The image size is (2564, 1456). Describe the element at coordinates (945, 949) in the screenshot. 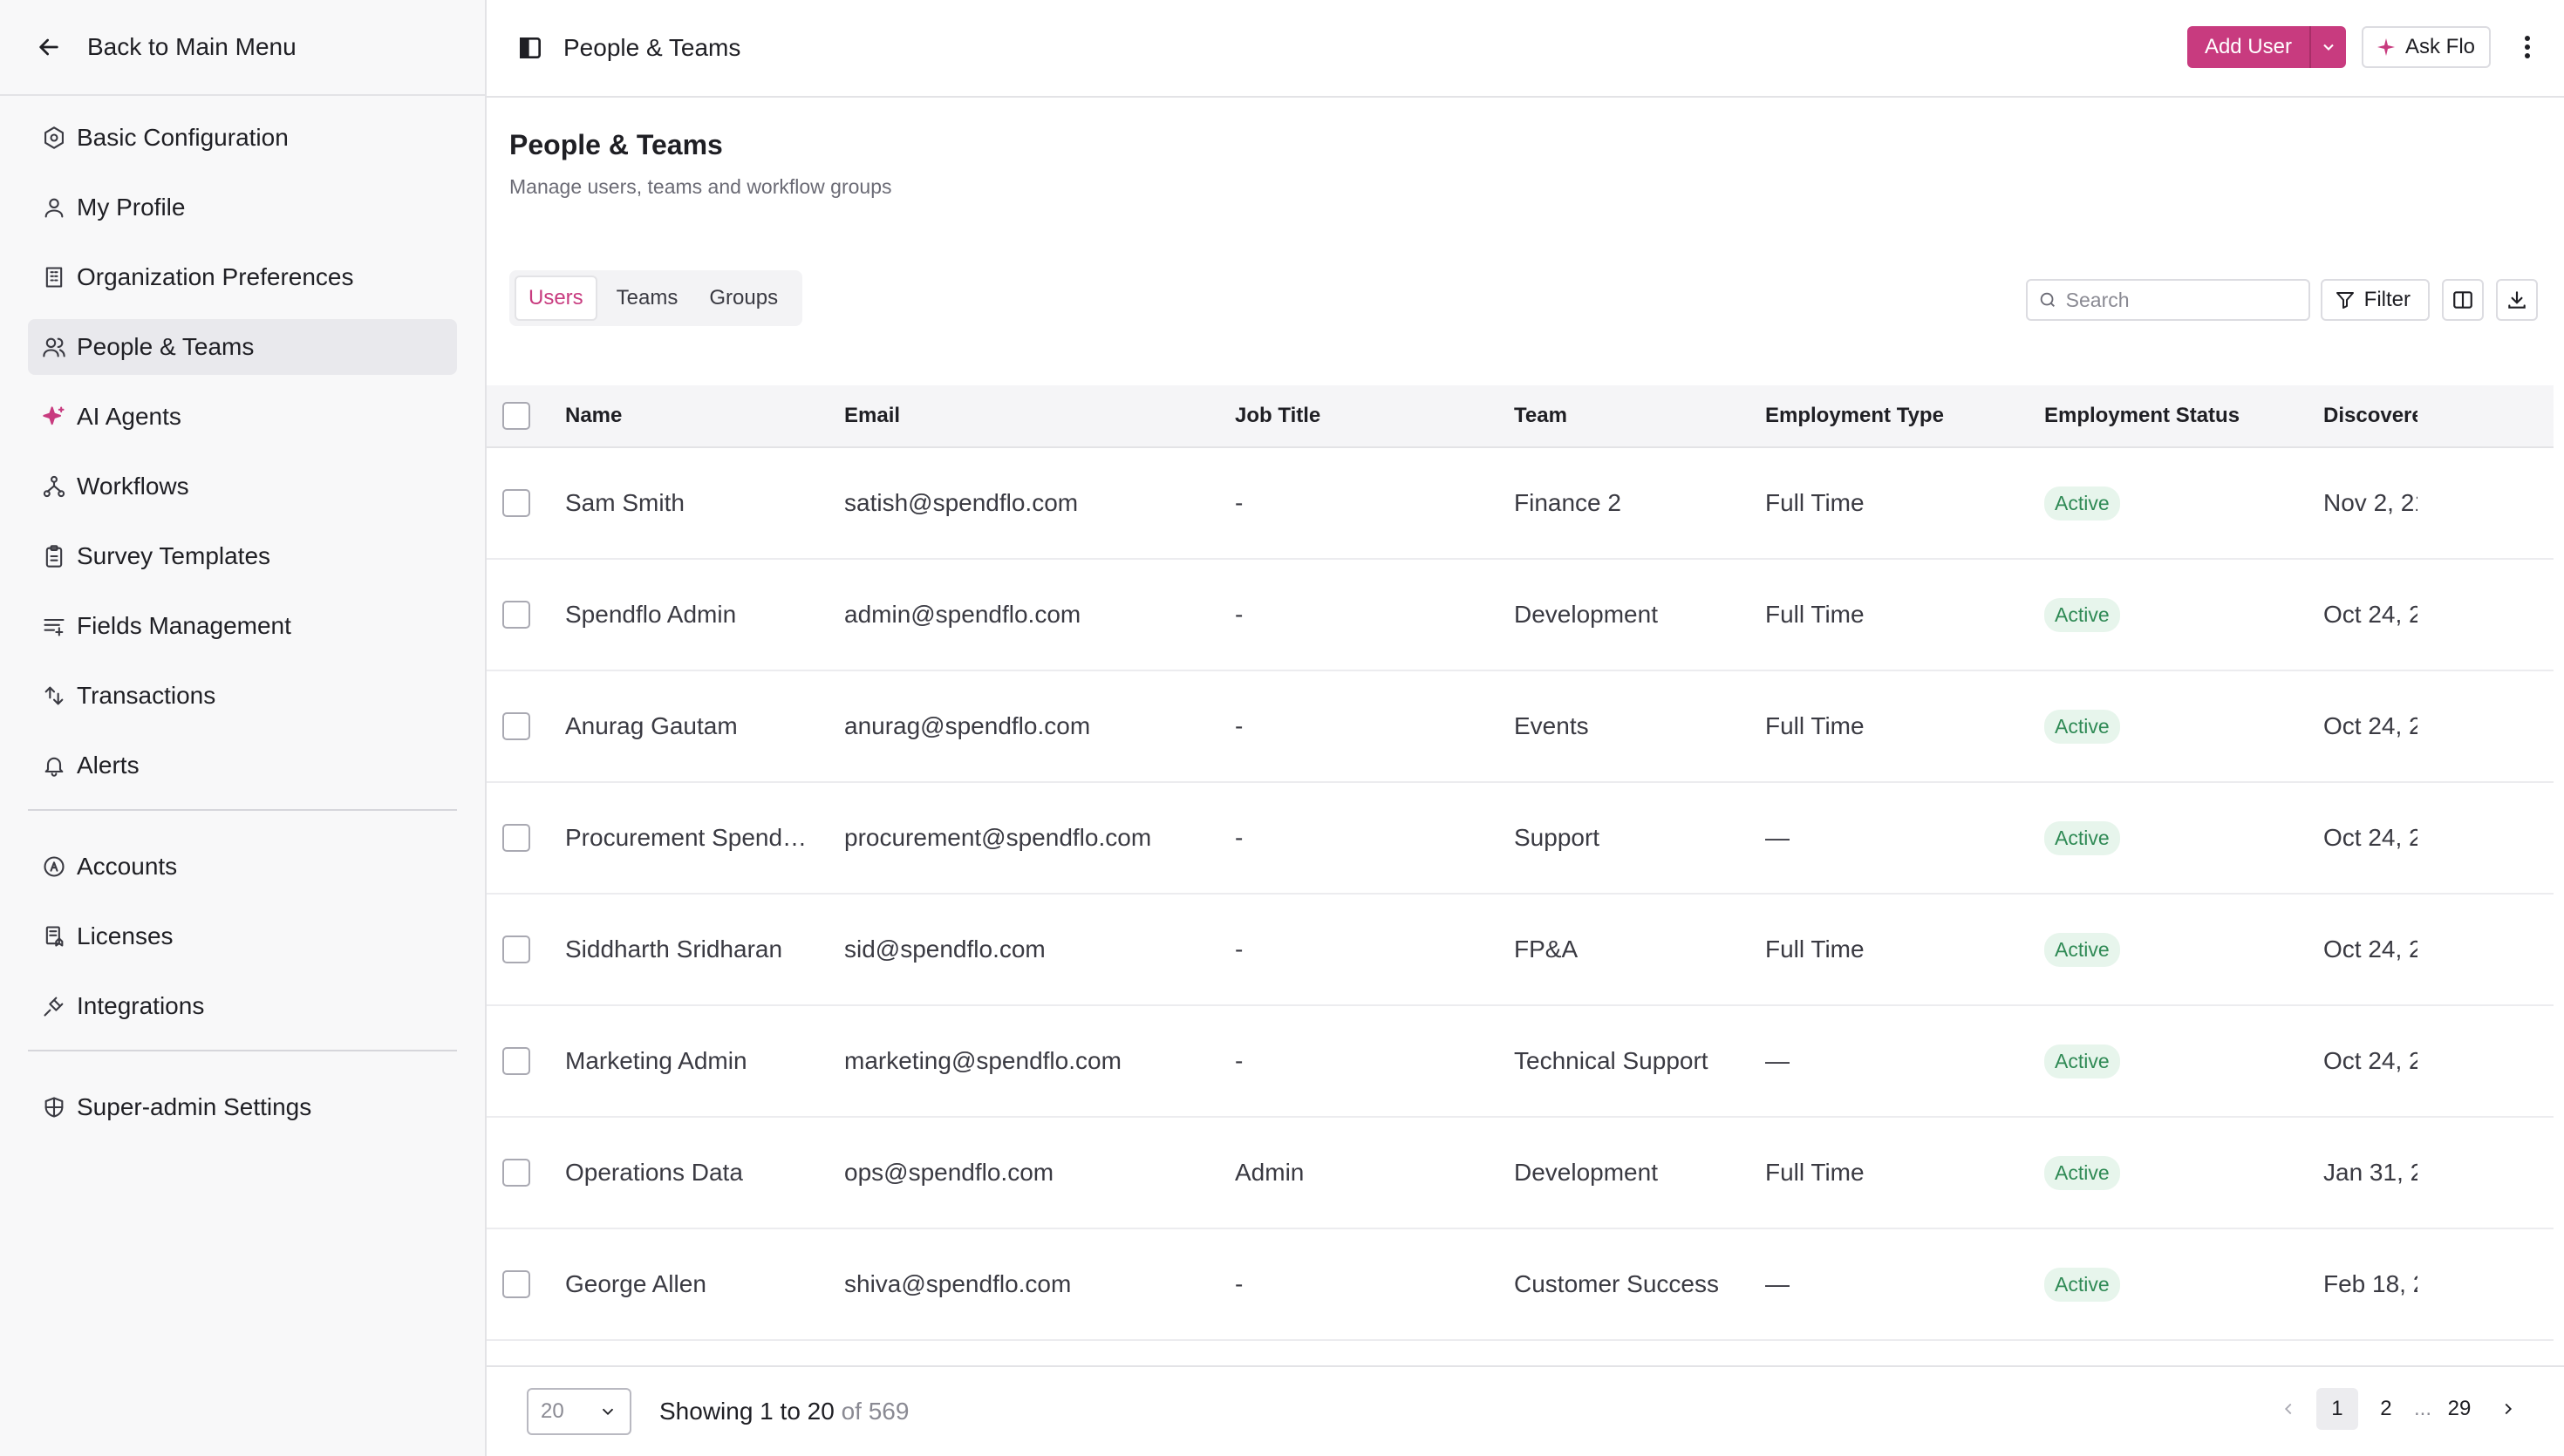

I see `cell-email: sid@spendflo.com` at that location.